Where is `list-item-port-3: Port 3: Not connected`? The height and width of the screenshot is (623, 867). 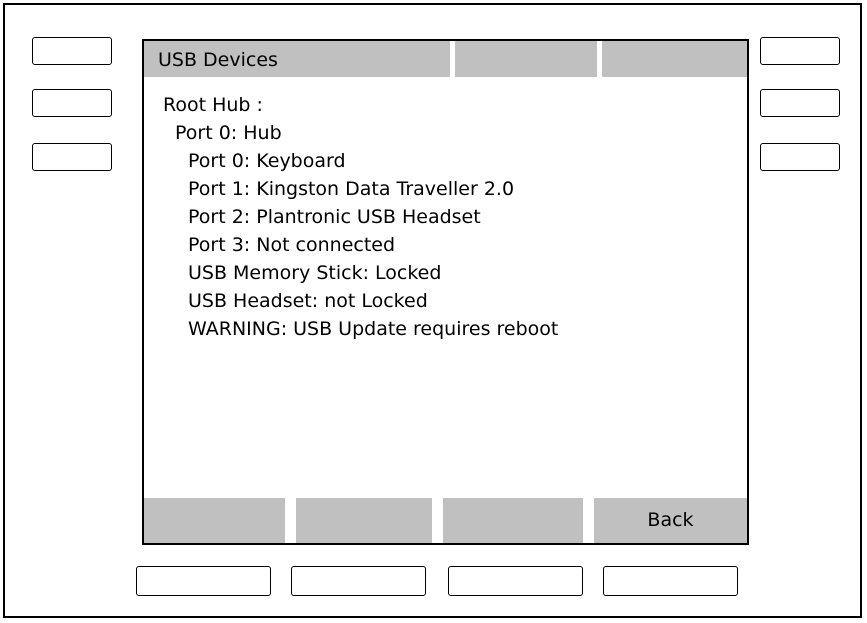
list-item-port-3: Port 3: Not connected is located at coordinates (292, 245).